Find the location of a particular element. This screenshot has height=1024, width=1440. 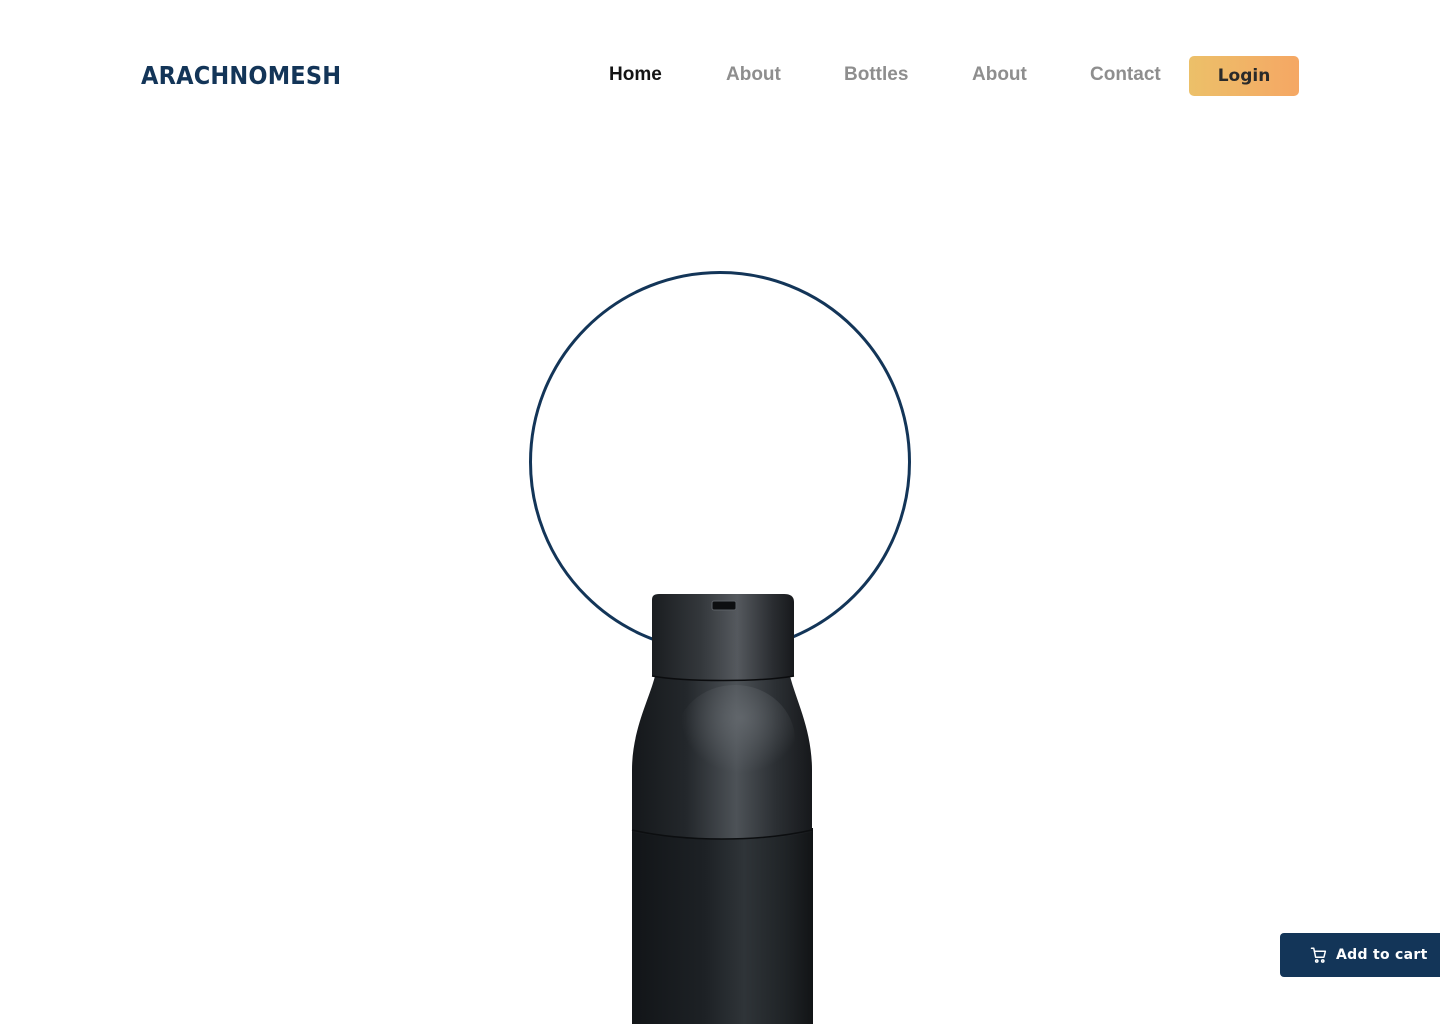

add-to-cart-button: Add to cart is located at coordinates (1360, 955).